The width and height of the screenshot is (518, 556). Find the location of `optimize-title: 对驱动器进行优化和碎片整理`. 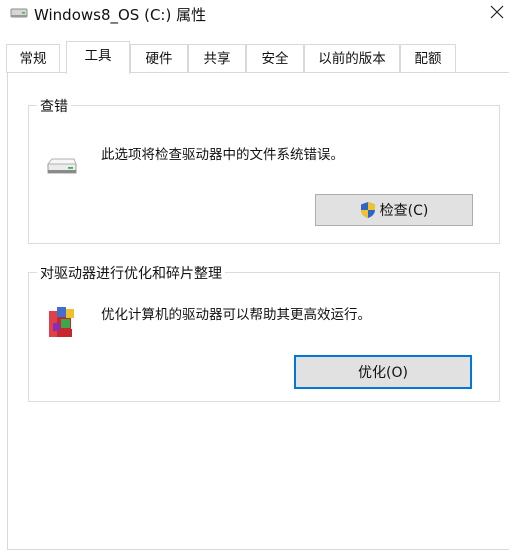

optimize-title: 对驱动器进行优化和碎片整理 is located at coordinates (131, 273).